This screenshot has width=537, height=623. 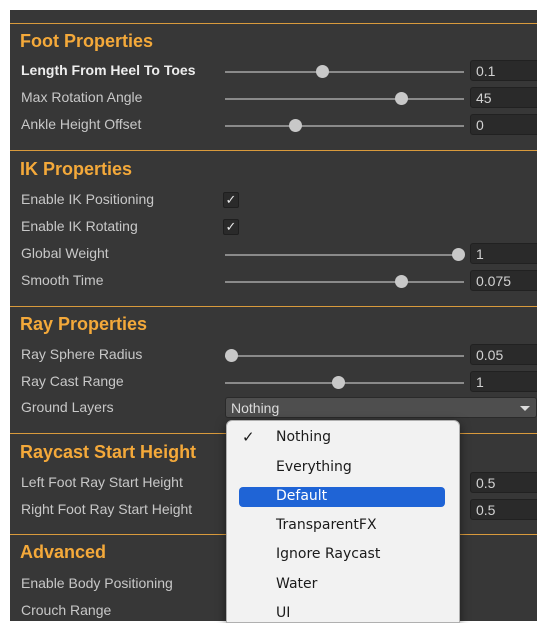 I want to click on label-ankle-height: Ankle Height Offset, so click(x=81, y=124).